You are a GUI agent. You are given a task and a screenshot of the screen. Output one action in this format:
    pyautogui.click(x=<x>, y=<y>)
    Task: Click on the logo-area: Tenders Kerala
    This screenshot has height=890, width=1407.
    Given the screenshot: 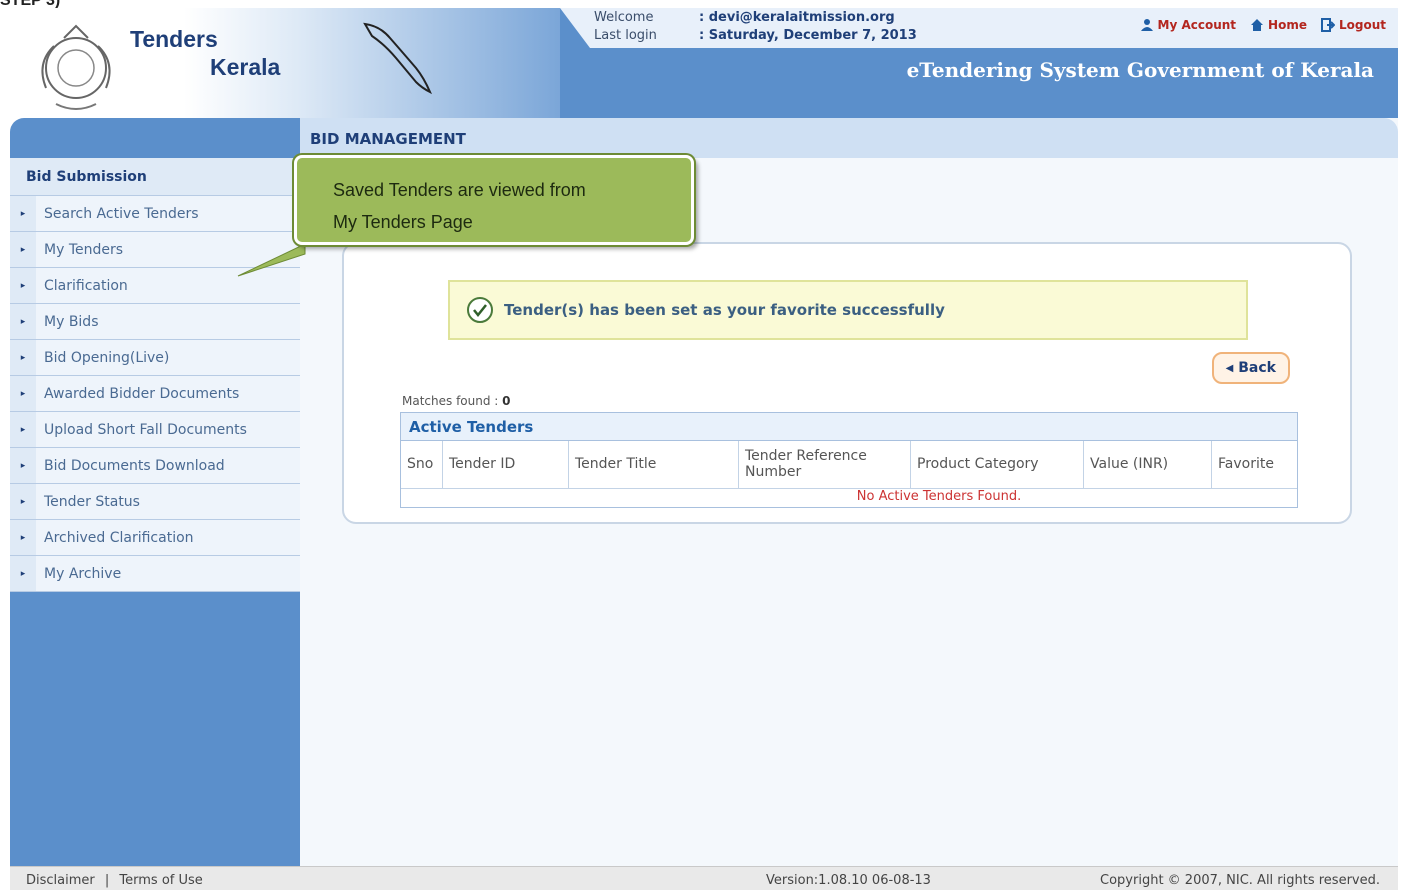 What is the action you would take?
    pyautogui.click(x=155, y=68)
    